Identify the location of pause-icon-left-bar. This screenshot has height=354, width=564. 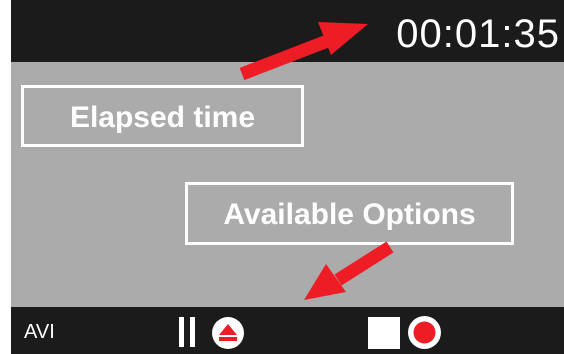
(181, 332).